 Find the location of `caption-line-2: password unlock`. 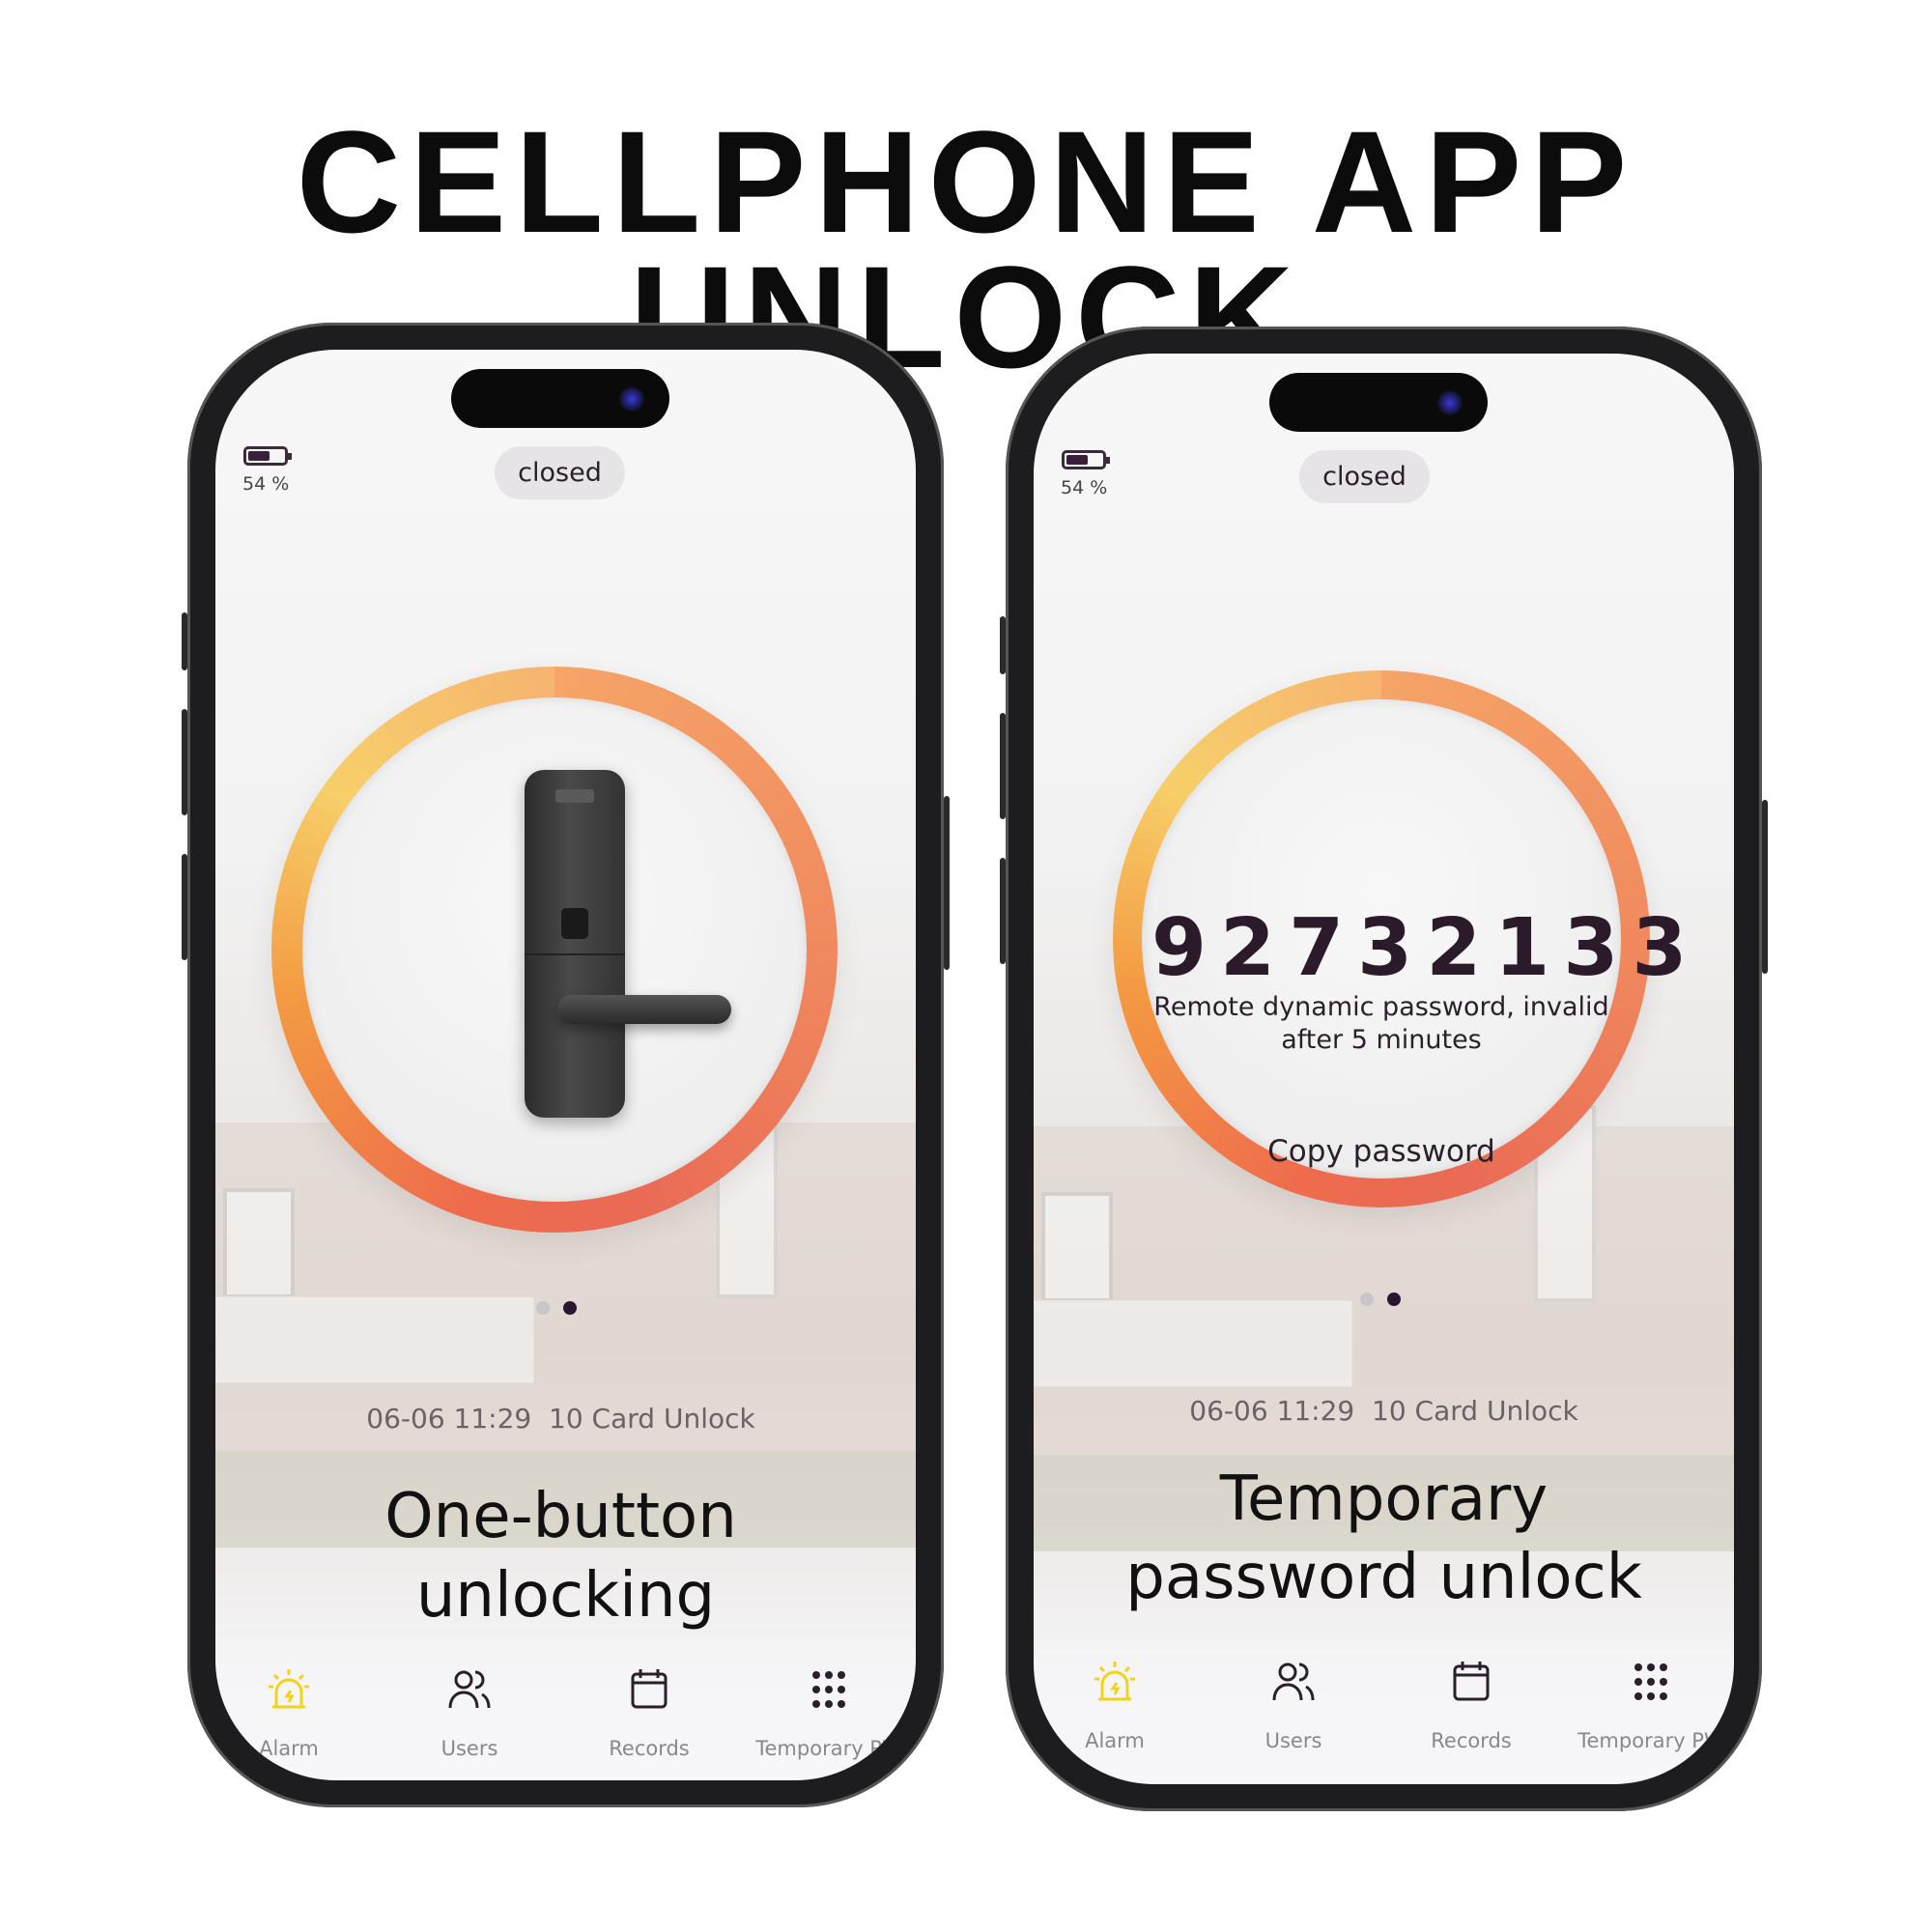

caption-line-2: password unlock is located at coordinates (1383, 1577).